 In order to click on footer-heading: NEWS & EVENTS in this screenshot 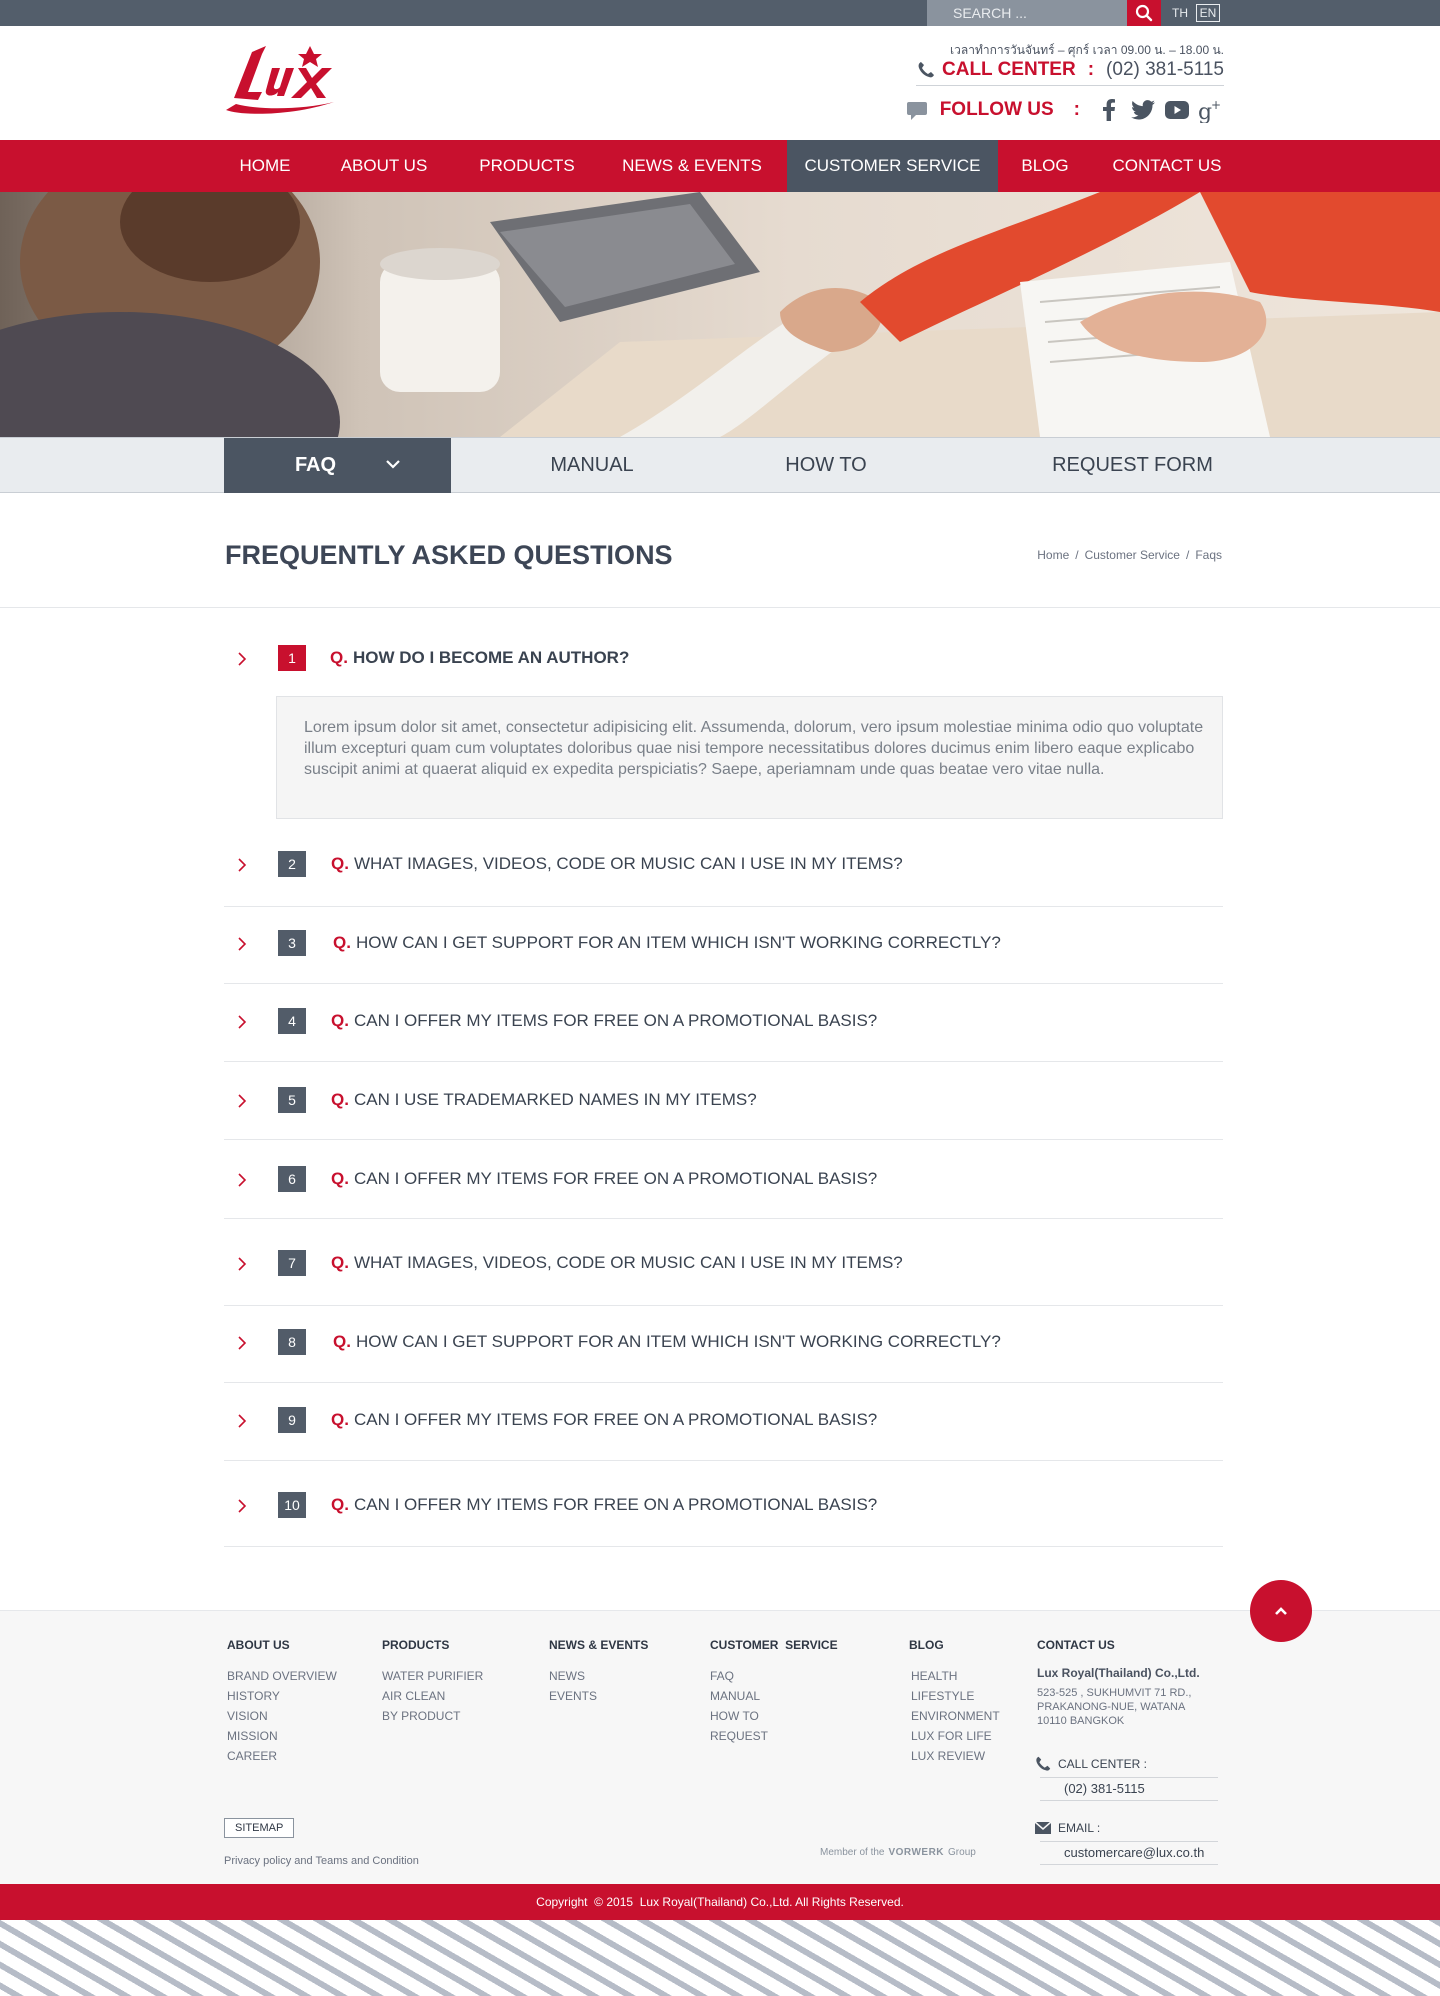, I will do `click(599, 1645)`.